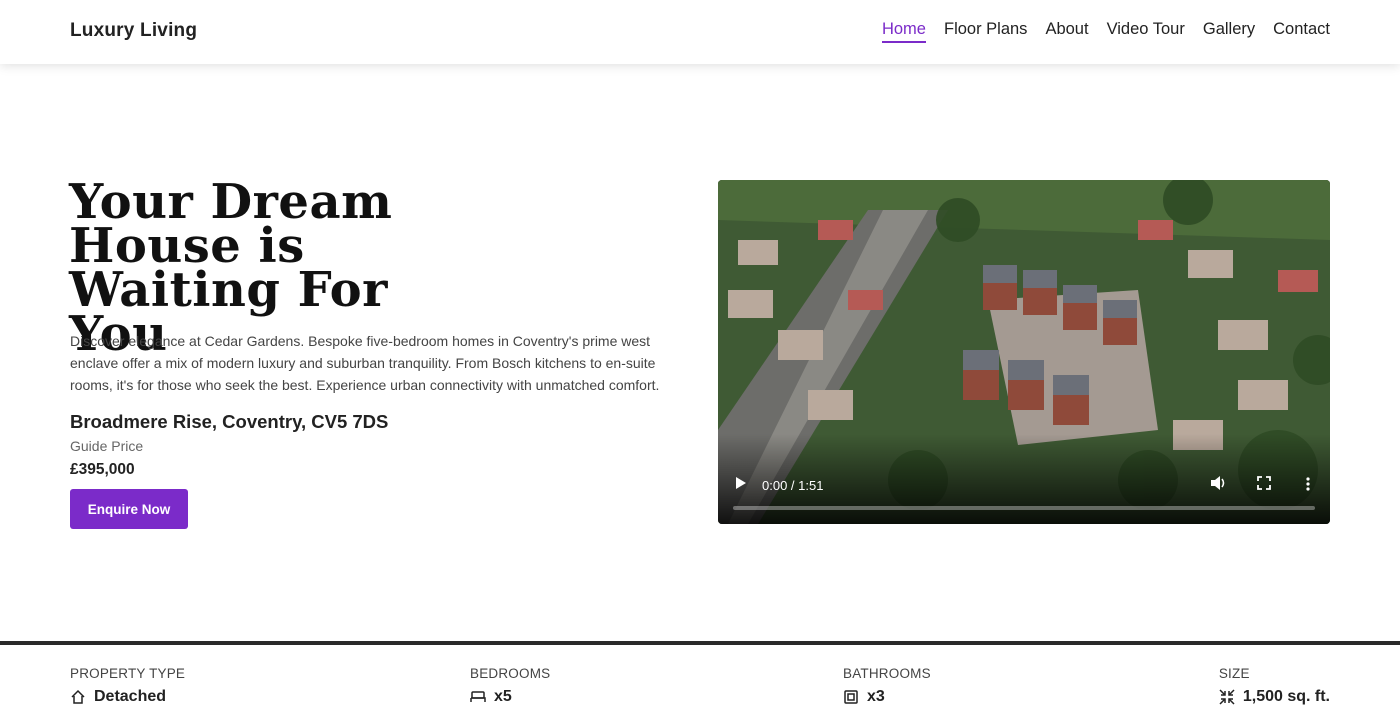 This screenshot has height=717, width=1400. Describe the element at coordinates (1219, 483) in the screenshot. I see `volume-icon` at that location.